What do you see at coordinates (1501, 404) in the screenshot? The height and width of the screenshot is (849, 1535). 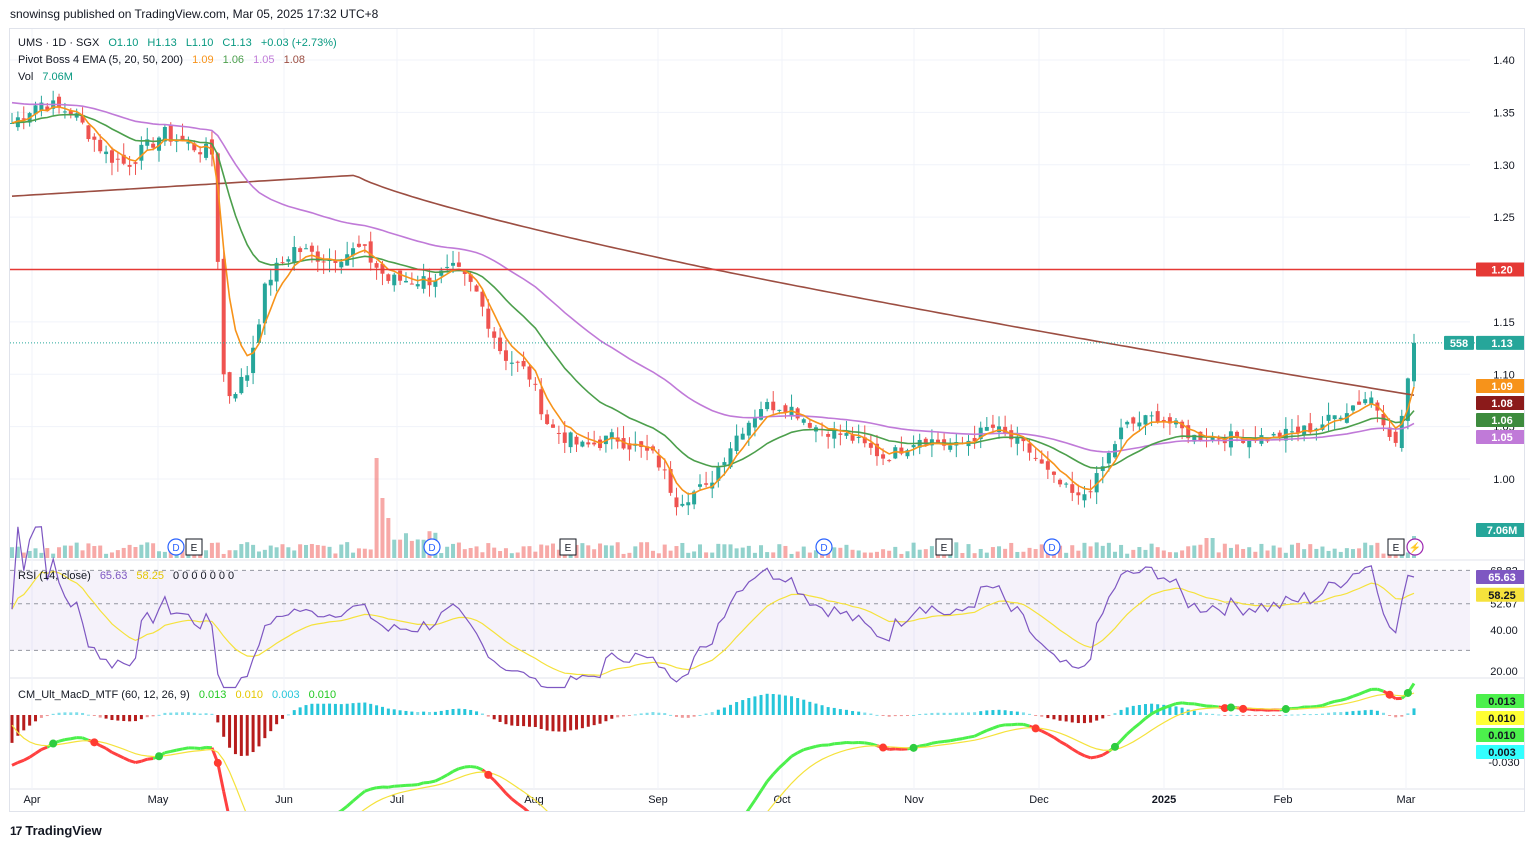 I see `ema200-tag: 1.08` at bounding box center [1501, 404].